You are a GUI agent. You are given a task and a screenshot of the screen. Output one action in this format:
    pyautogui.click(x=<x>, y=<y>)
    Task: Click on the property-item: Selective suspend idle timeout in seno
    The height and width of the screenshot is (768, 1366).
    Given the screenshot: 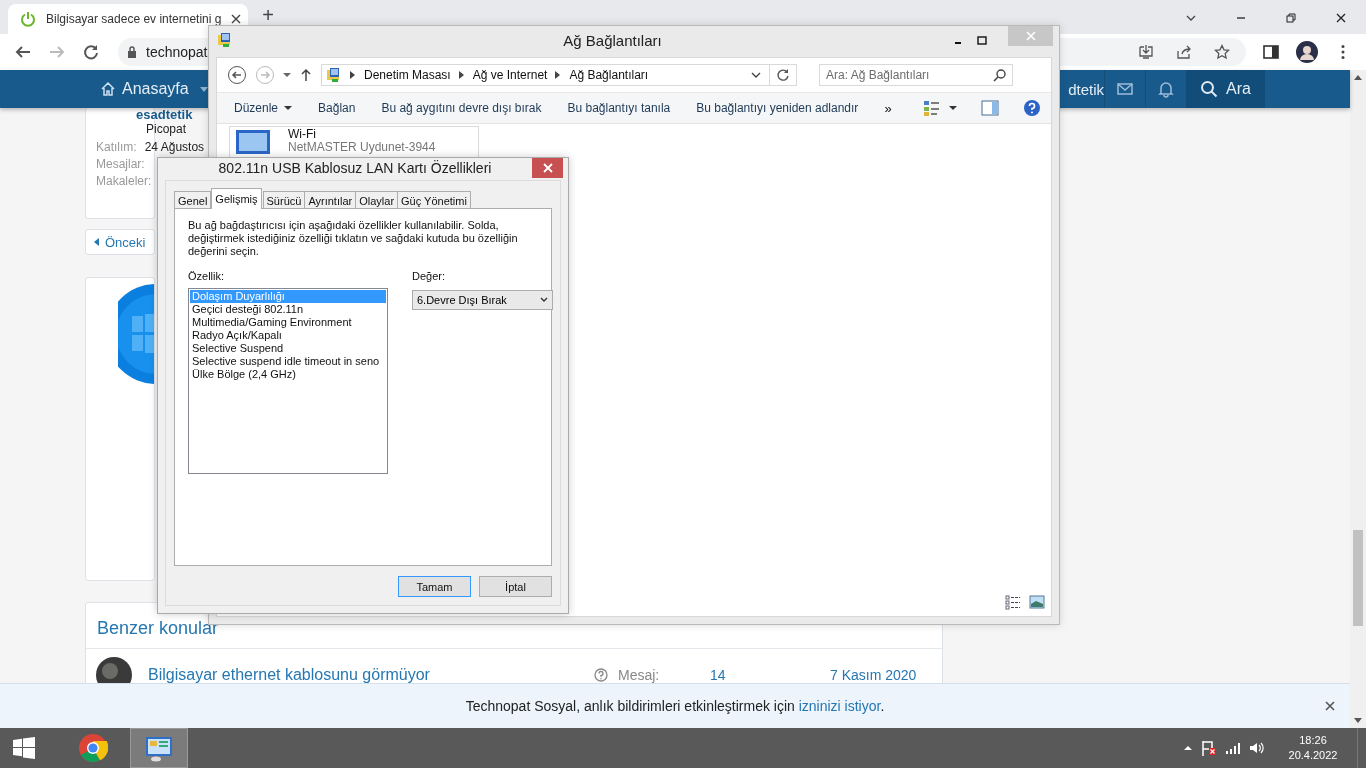 What is the action you would take?
    pyautogui.click(x=288, y=361)
    